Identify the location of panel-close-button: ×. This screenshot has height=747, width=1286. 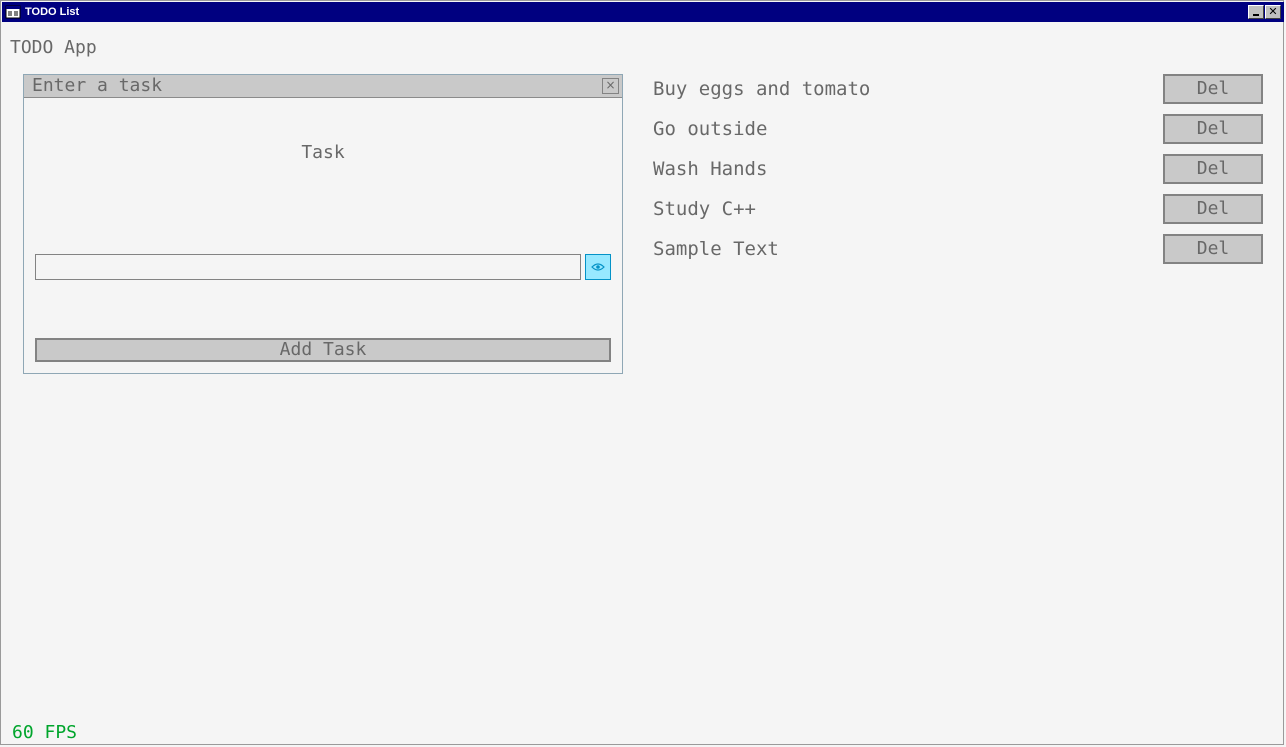
(610, 86).